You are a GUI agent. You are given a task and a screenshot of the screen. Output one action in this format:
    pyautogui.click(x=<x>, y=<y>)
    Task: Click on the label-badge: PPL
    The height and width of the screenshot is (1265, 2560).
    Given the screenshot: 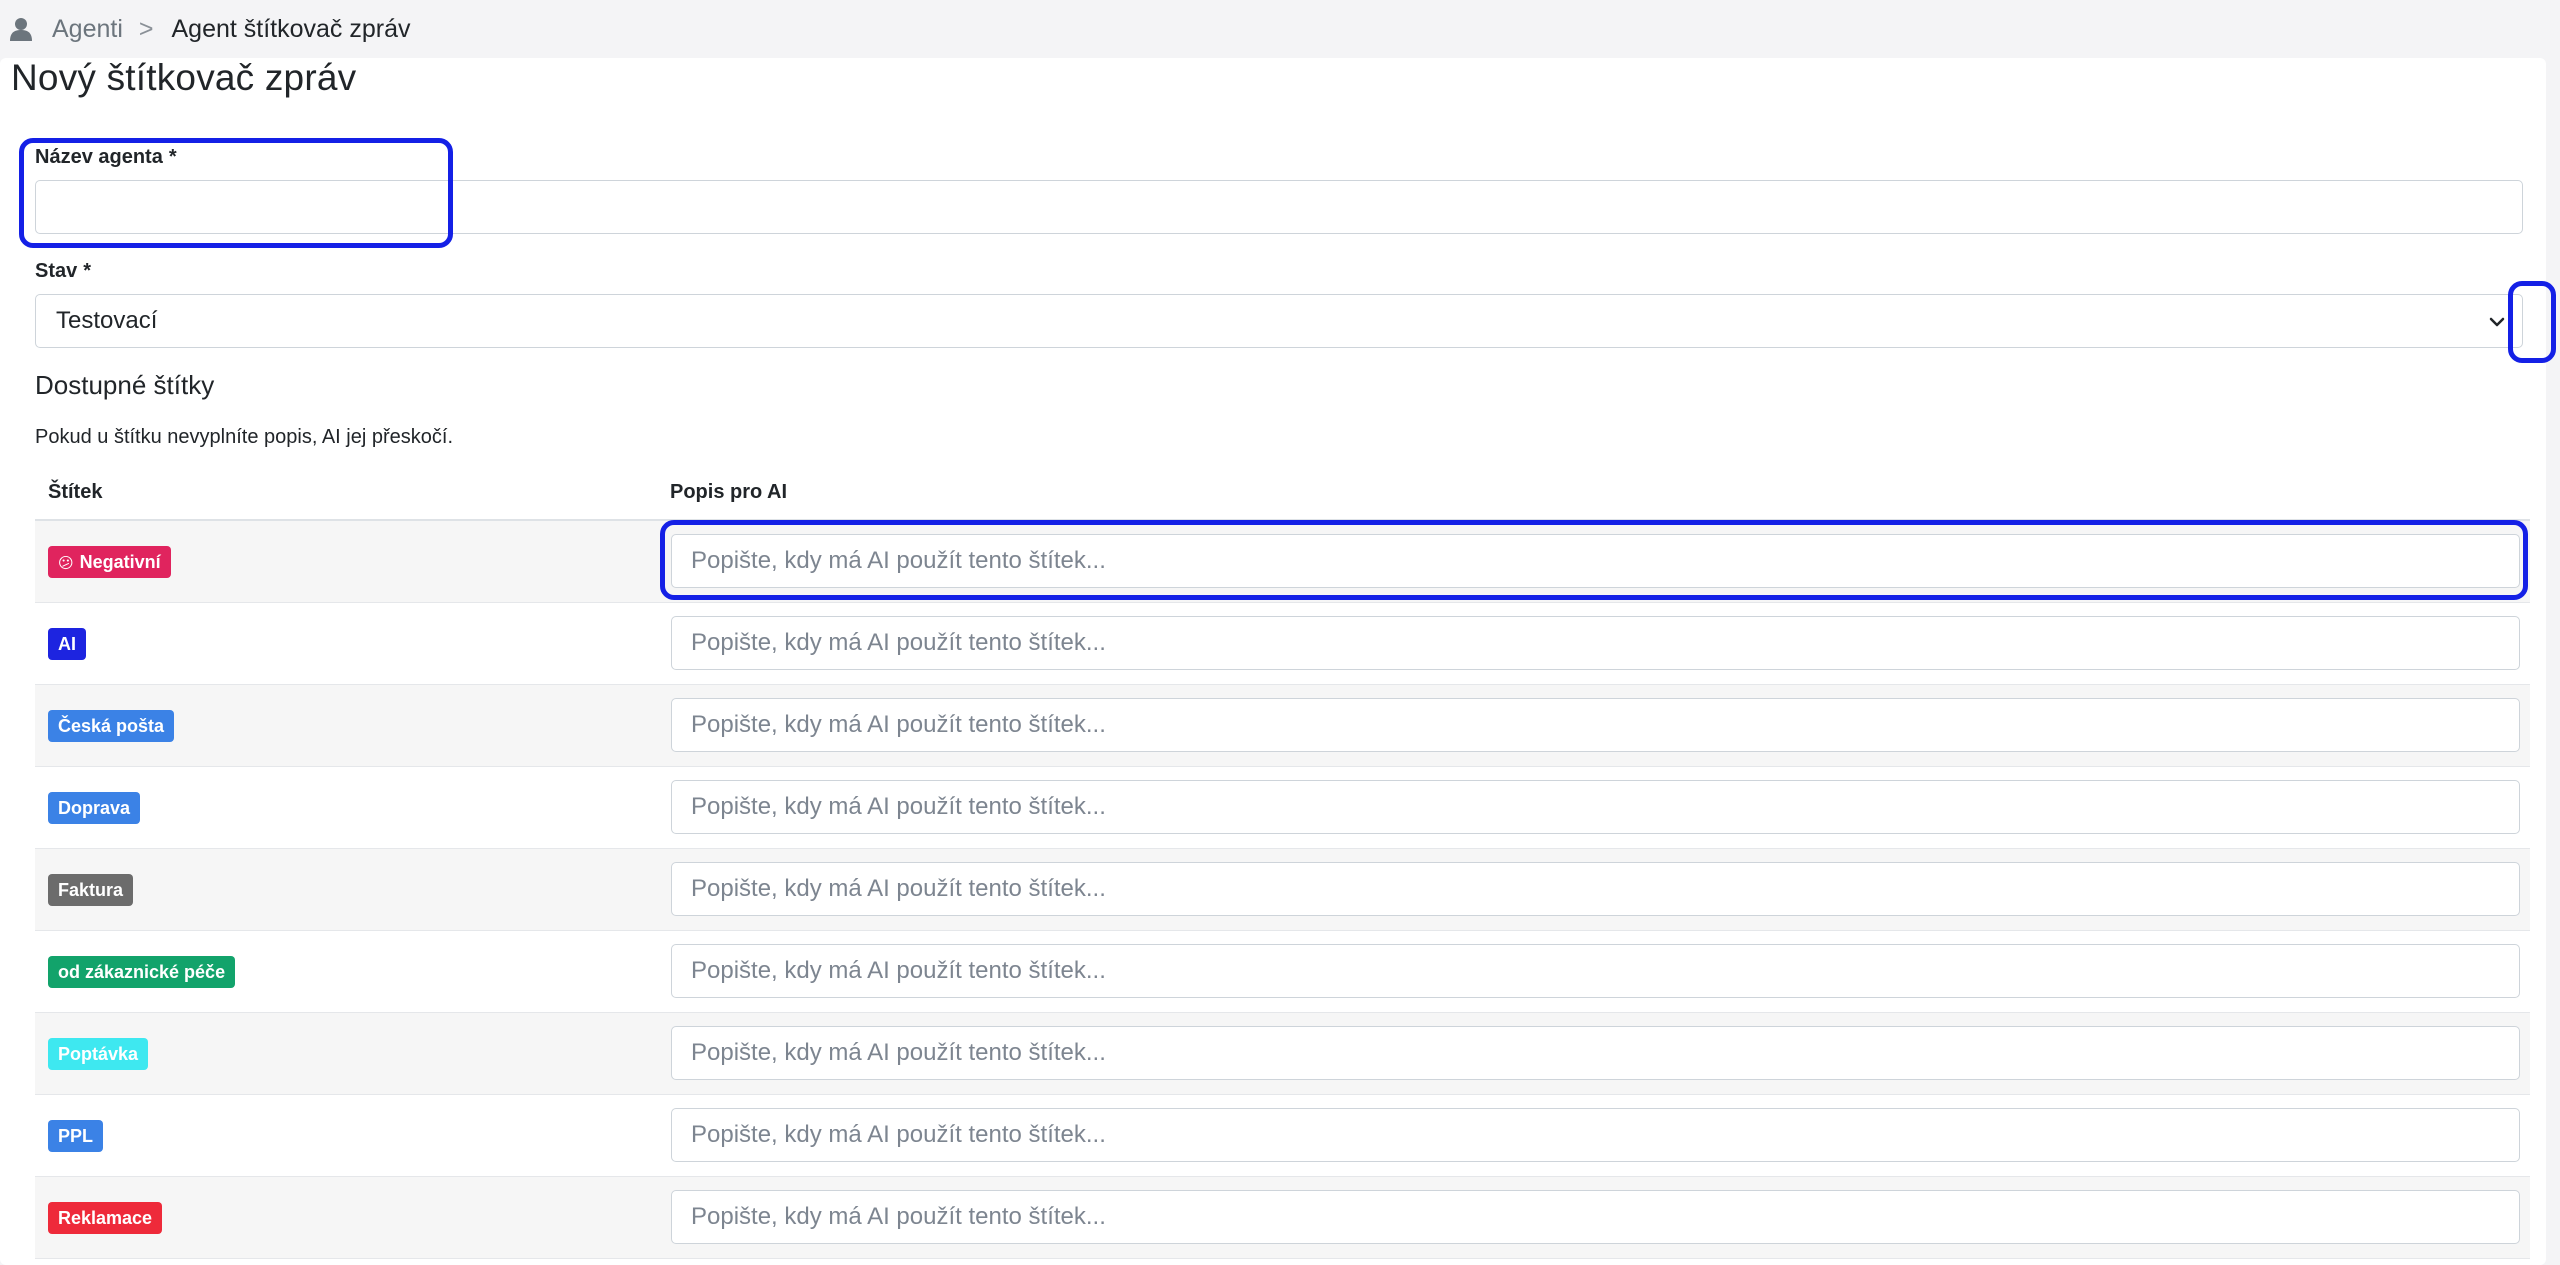 What is the action you would take?
    pyautogui.click(x=76, y=1136)
    